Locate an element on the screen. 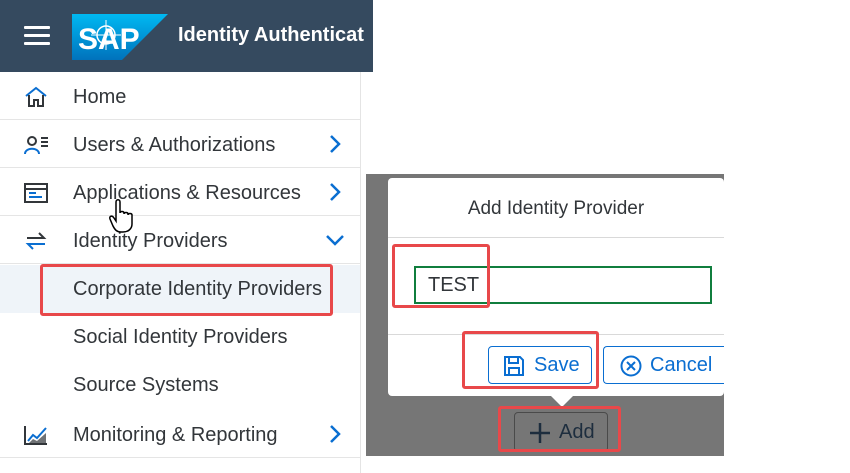 The width and height of the screenshot is (850, 473). plus-icon is located at coordinates (540, 433).